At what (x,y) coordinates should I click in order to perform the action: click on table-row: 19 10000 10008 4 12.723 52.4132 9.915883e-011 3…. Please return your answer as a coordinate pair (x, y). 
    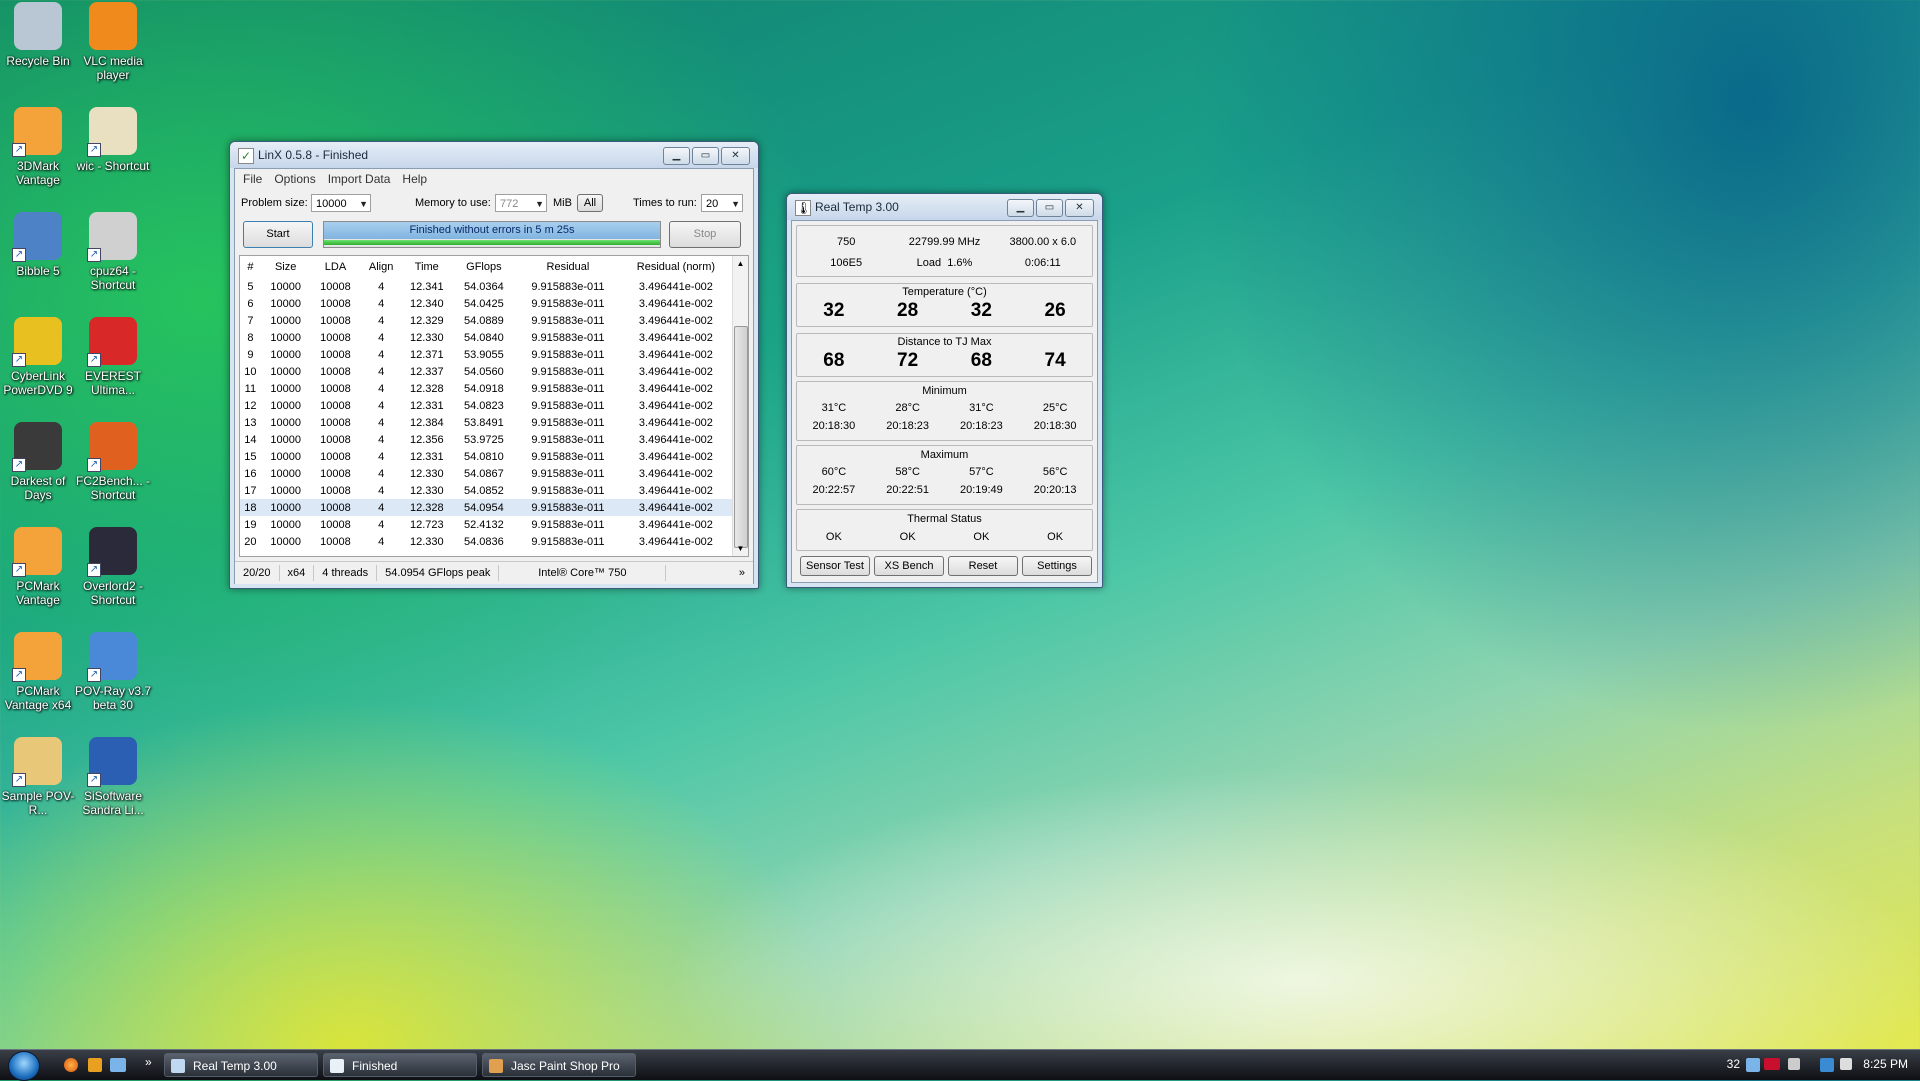
    Looking at the image, I should click on (486, 524).